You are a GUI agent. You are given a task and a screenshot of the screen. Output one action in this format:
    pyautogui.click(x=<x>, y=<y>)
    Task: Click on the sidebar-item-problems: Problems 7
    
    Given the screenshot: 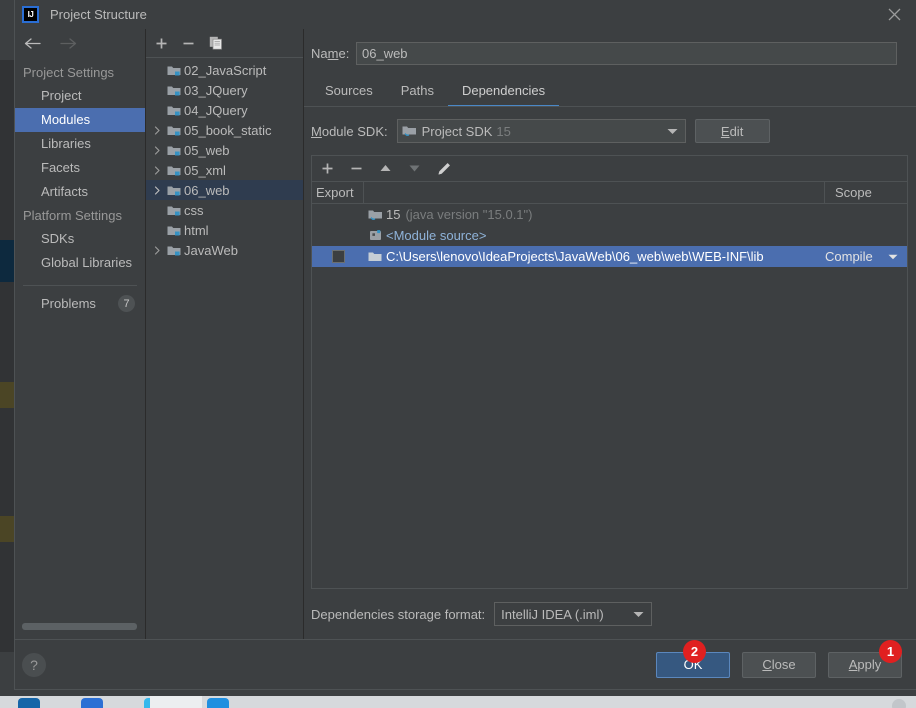 What is the action you would take?
    pyautogui.click(x=80, y=299)
    